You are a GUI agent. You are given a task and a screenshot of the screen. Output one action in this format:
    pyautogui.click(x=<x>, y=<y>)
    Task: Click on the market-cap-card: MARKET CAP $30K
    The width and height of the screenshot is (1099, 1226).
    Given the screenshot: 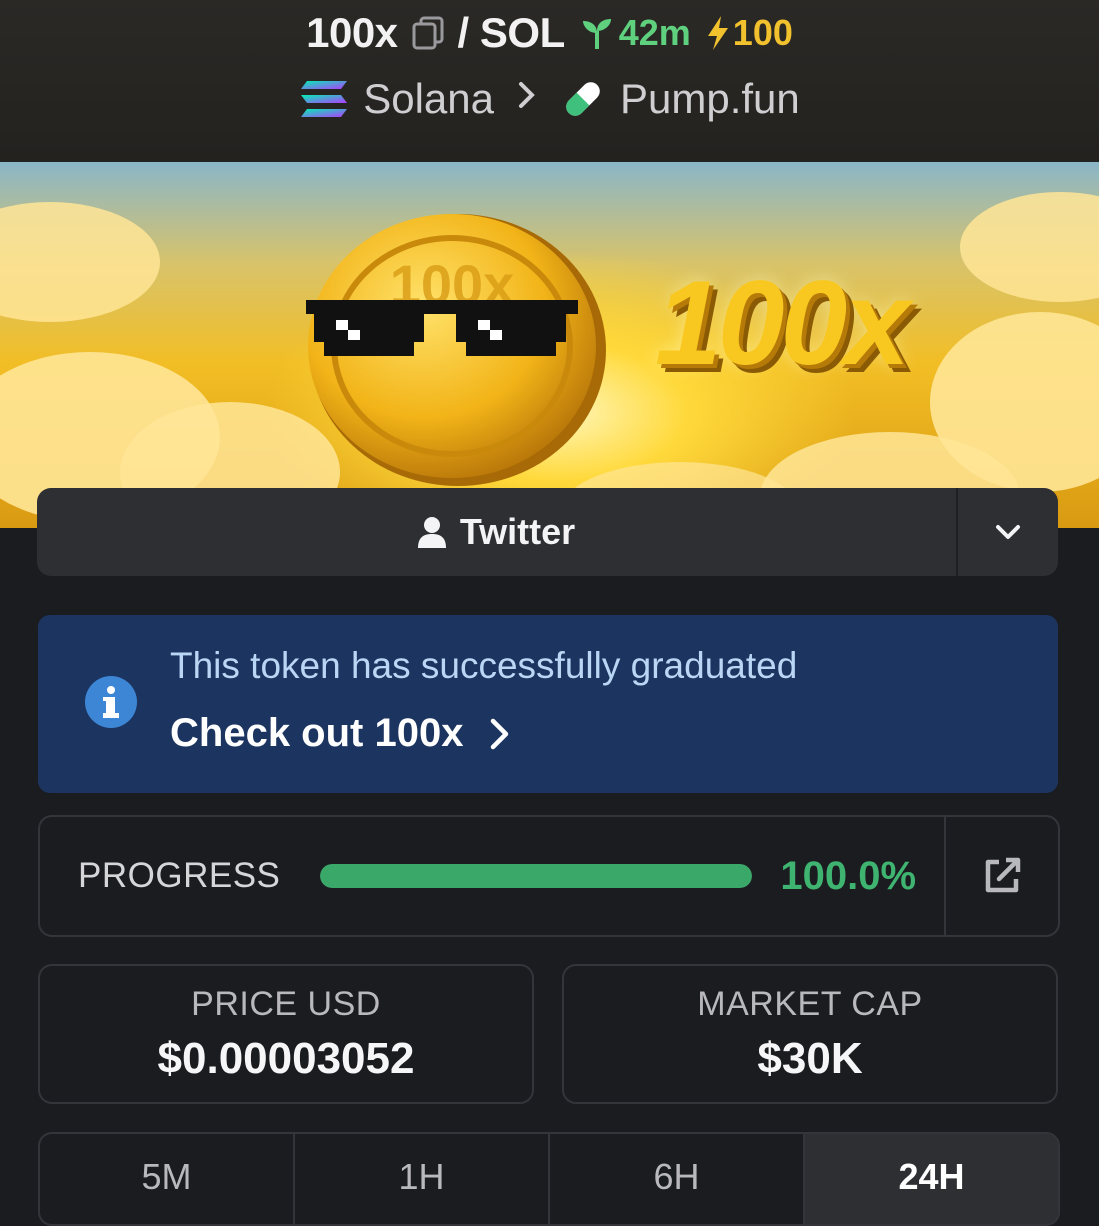 What is the action you would take?
    pyautogui.click(x=810, y=1034)
    